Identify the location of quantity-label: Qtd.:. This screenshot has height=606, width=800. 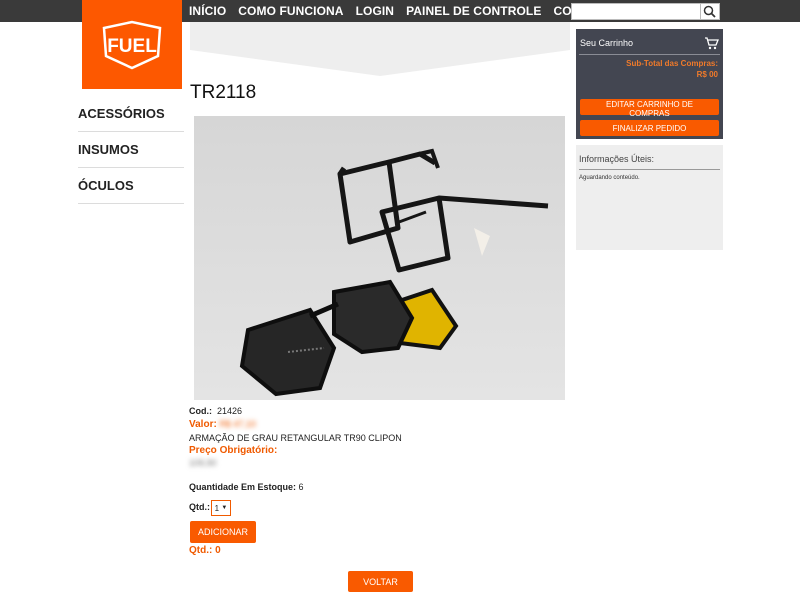
(199, 507).